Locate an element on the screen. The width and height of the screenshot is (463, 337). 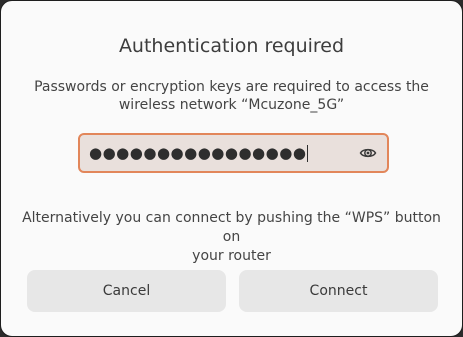
password-dots: ●●●●●●●●●●●●●●●● is located at coordinates (198, 153).